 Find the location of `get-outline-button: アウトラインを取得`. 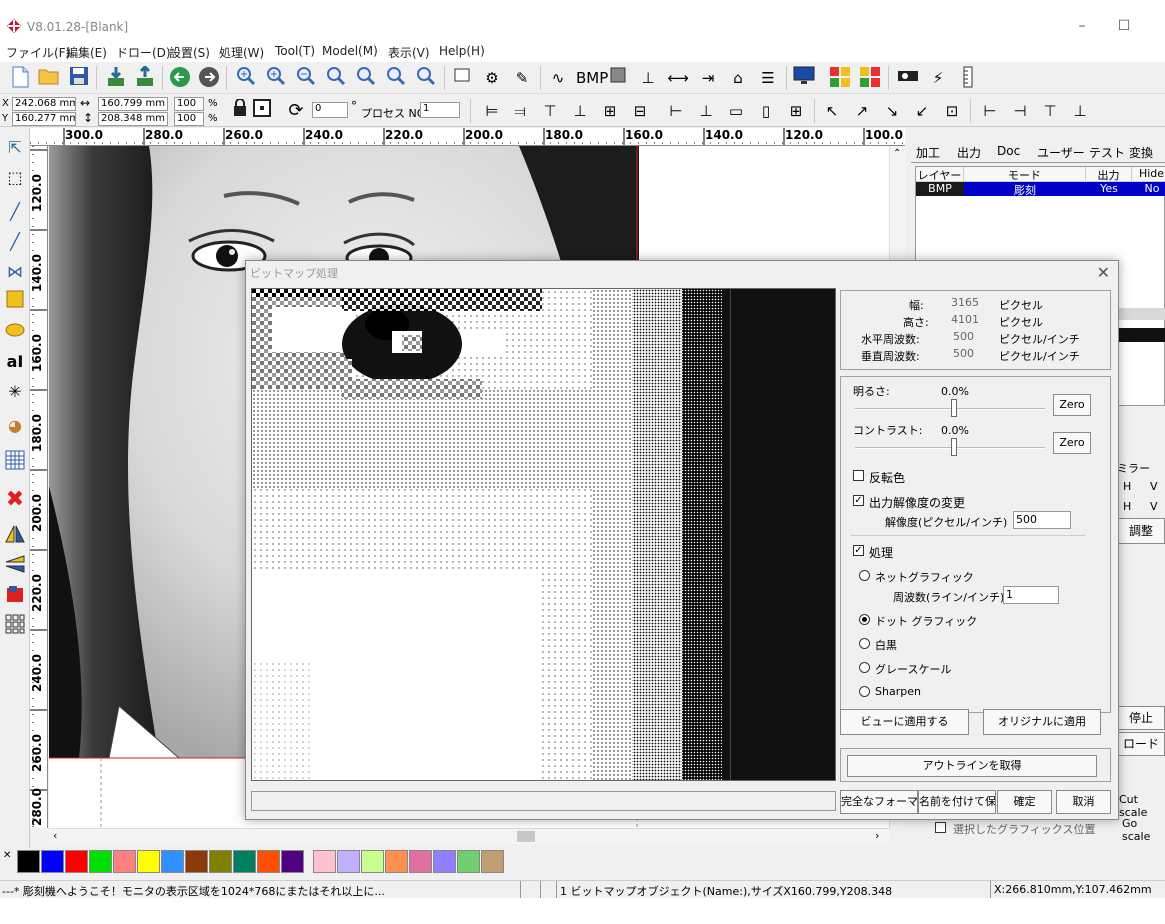

get-outline-button: アウトラインを取得 is located at coordinates (972, 766).